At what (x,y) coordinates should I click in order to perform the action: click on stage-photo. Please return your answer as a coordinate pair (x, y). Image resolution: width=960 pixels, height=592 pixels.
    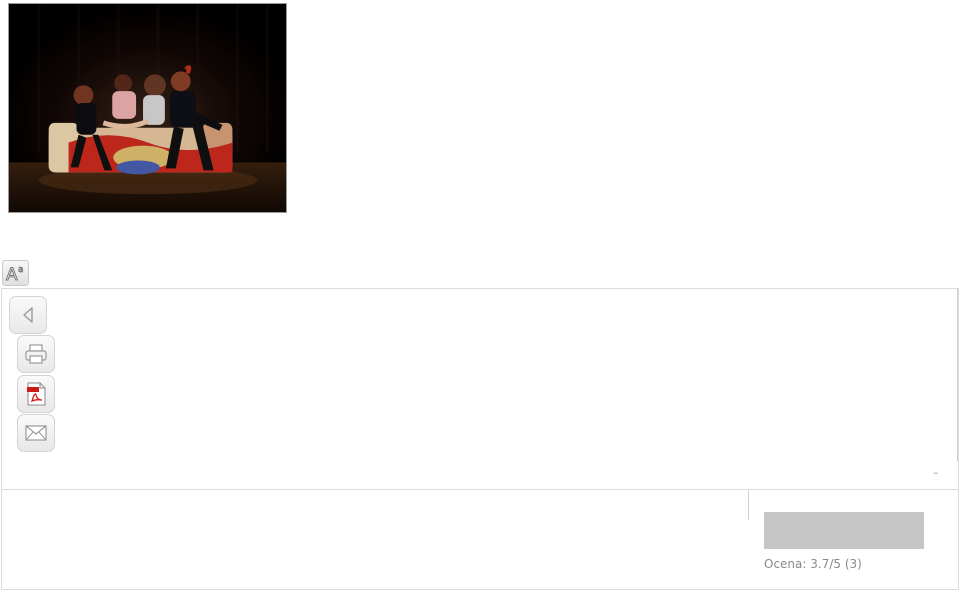
    Looking at the image, I should click on (147, 108).